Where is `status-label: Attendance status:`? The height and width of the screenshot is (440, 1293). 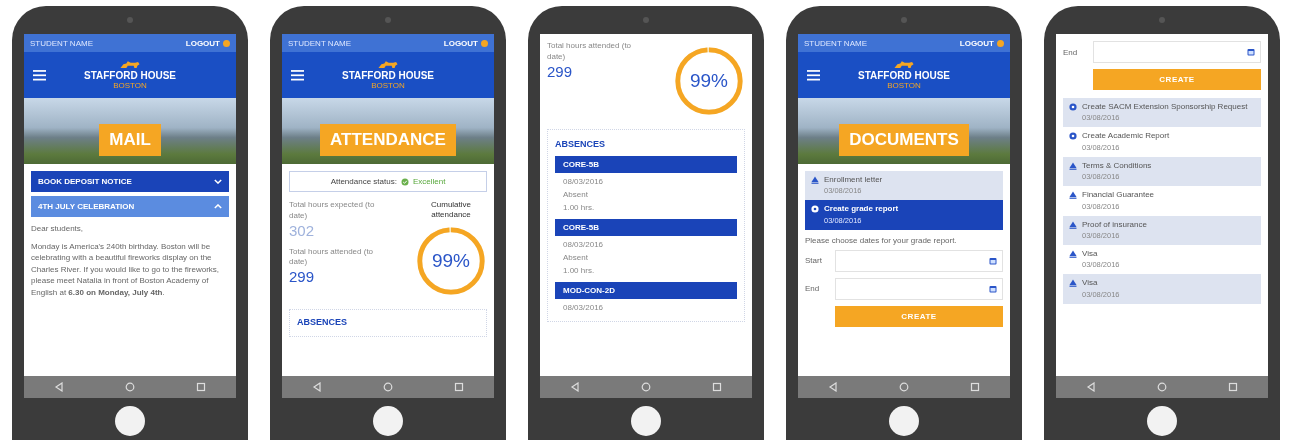 status-label: Attendance status: is located at coordinates (363, 181).